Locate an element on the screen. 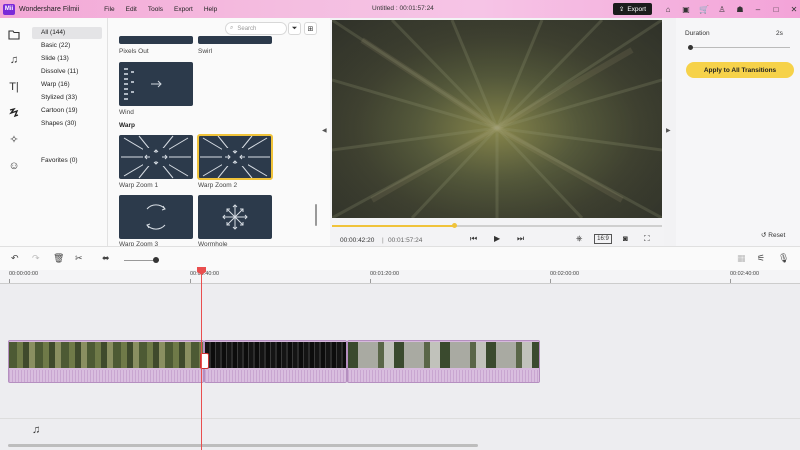 The image size is (800, 450). category-cartoon: Cartoon (19) is located at coordinates (67, 111).